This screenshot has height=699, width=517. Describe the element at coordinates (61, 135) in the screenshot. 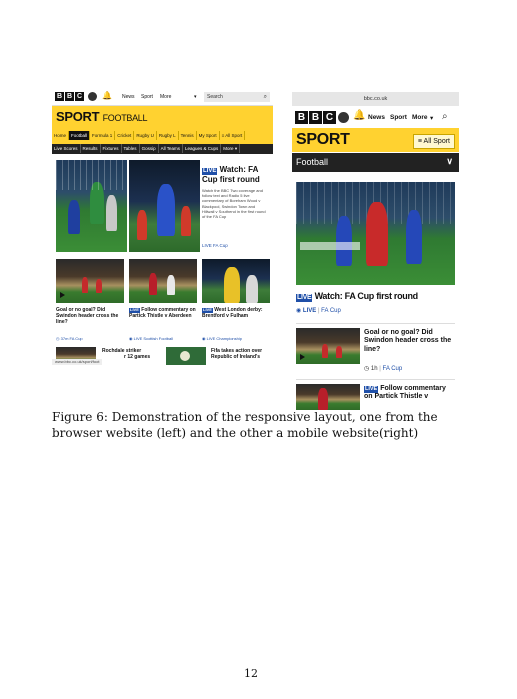

I see `tab-home: Home` at that location.